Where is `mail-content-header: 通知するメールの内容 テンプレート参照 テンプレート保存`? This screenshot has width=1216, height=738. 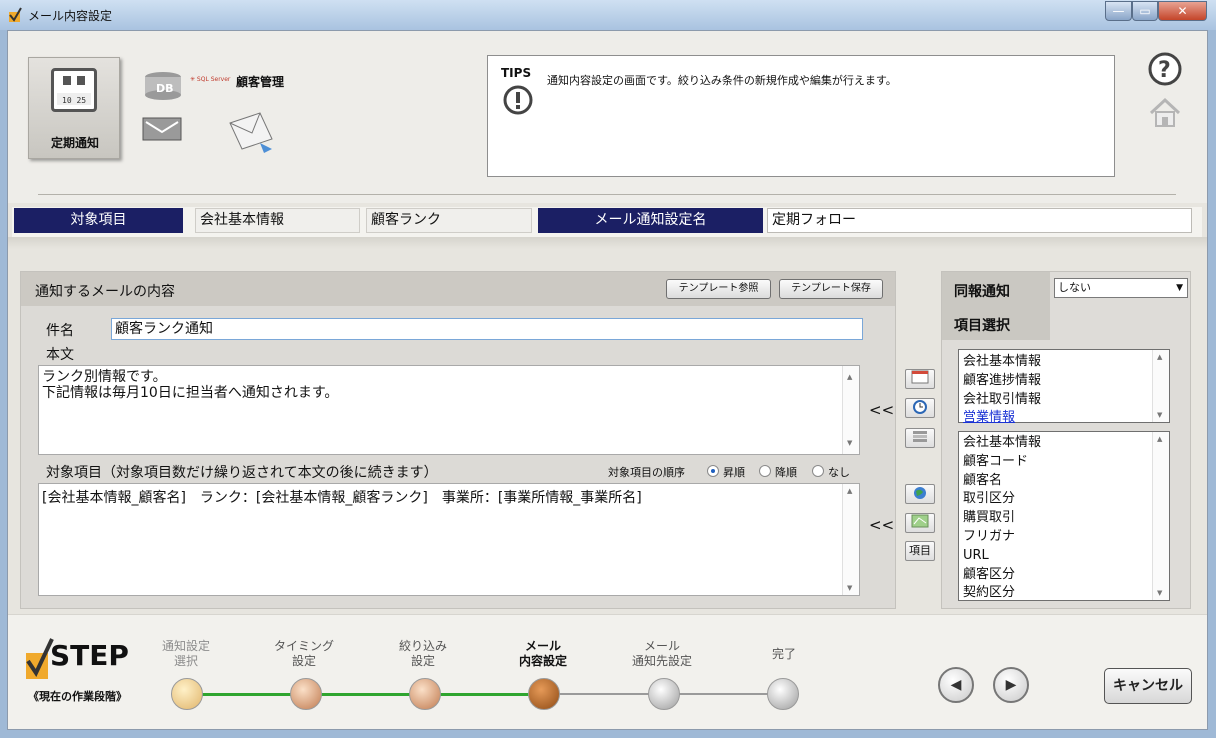
mail-content-header: 通知するメールの内容 テンプレート参照 テンプレート保存 is located at coordinates (458, 289).